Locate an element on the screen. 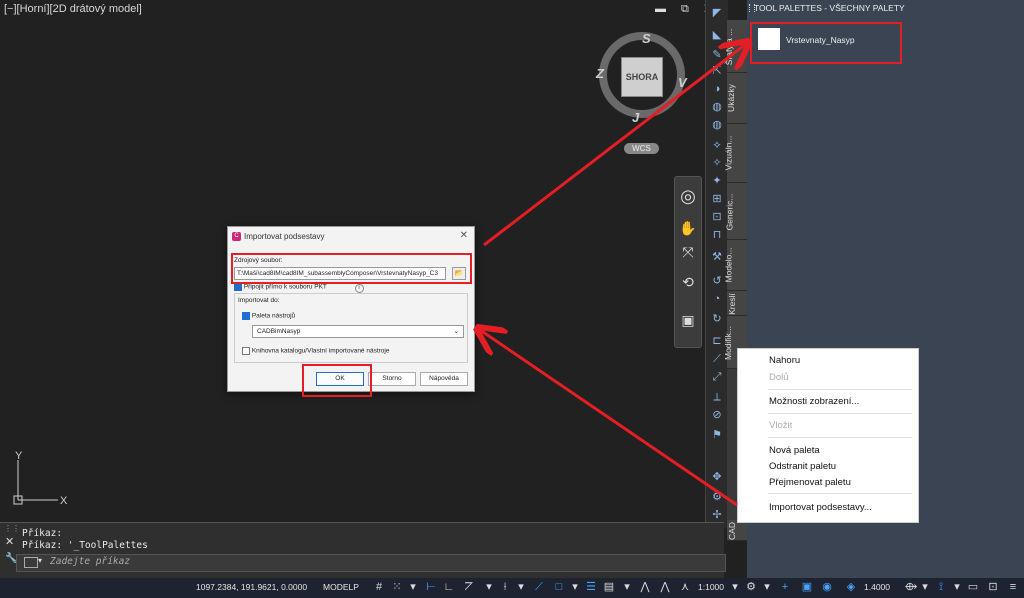 The height and width of the screenshot is (598, 1024). annotation-scale: 1:1000 is located at coordinates (711, 587).